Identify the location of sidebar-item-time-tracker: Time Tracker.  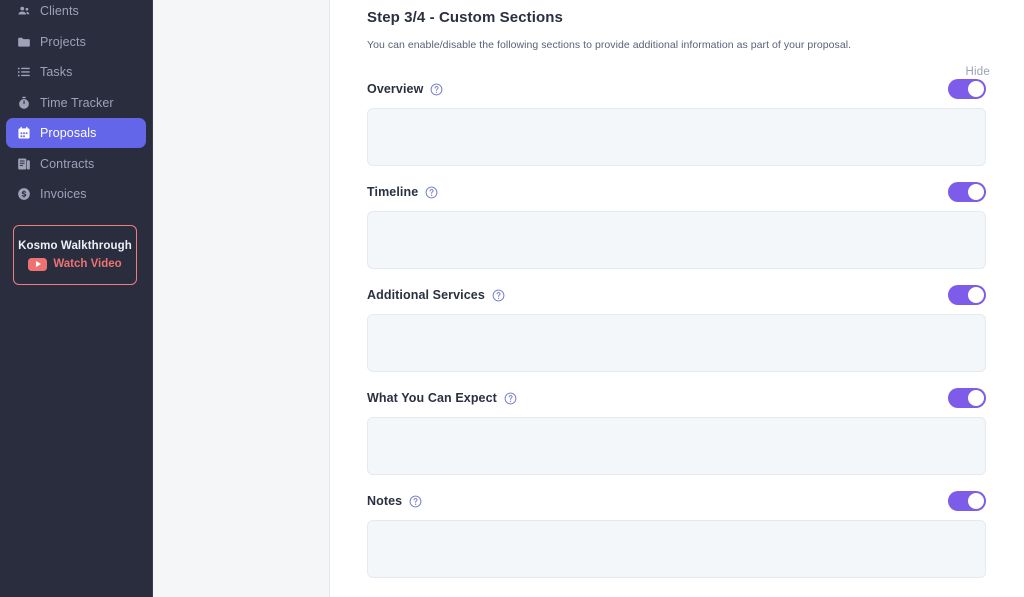
(76, 103).